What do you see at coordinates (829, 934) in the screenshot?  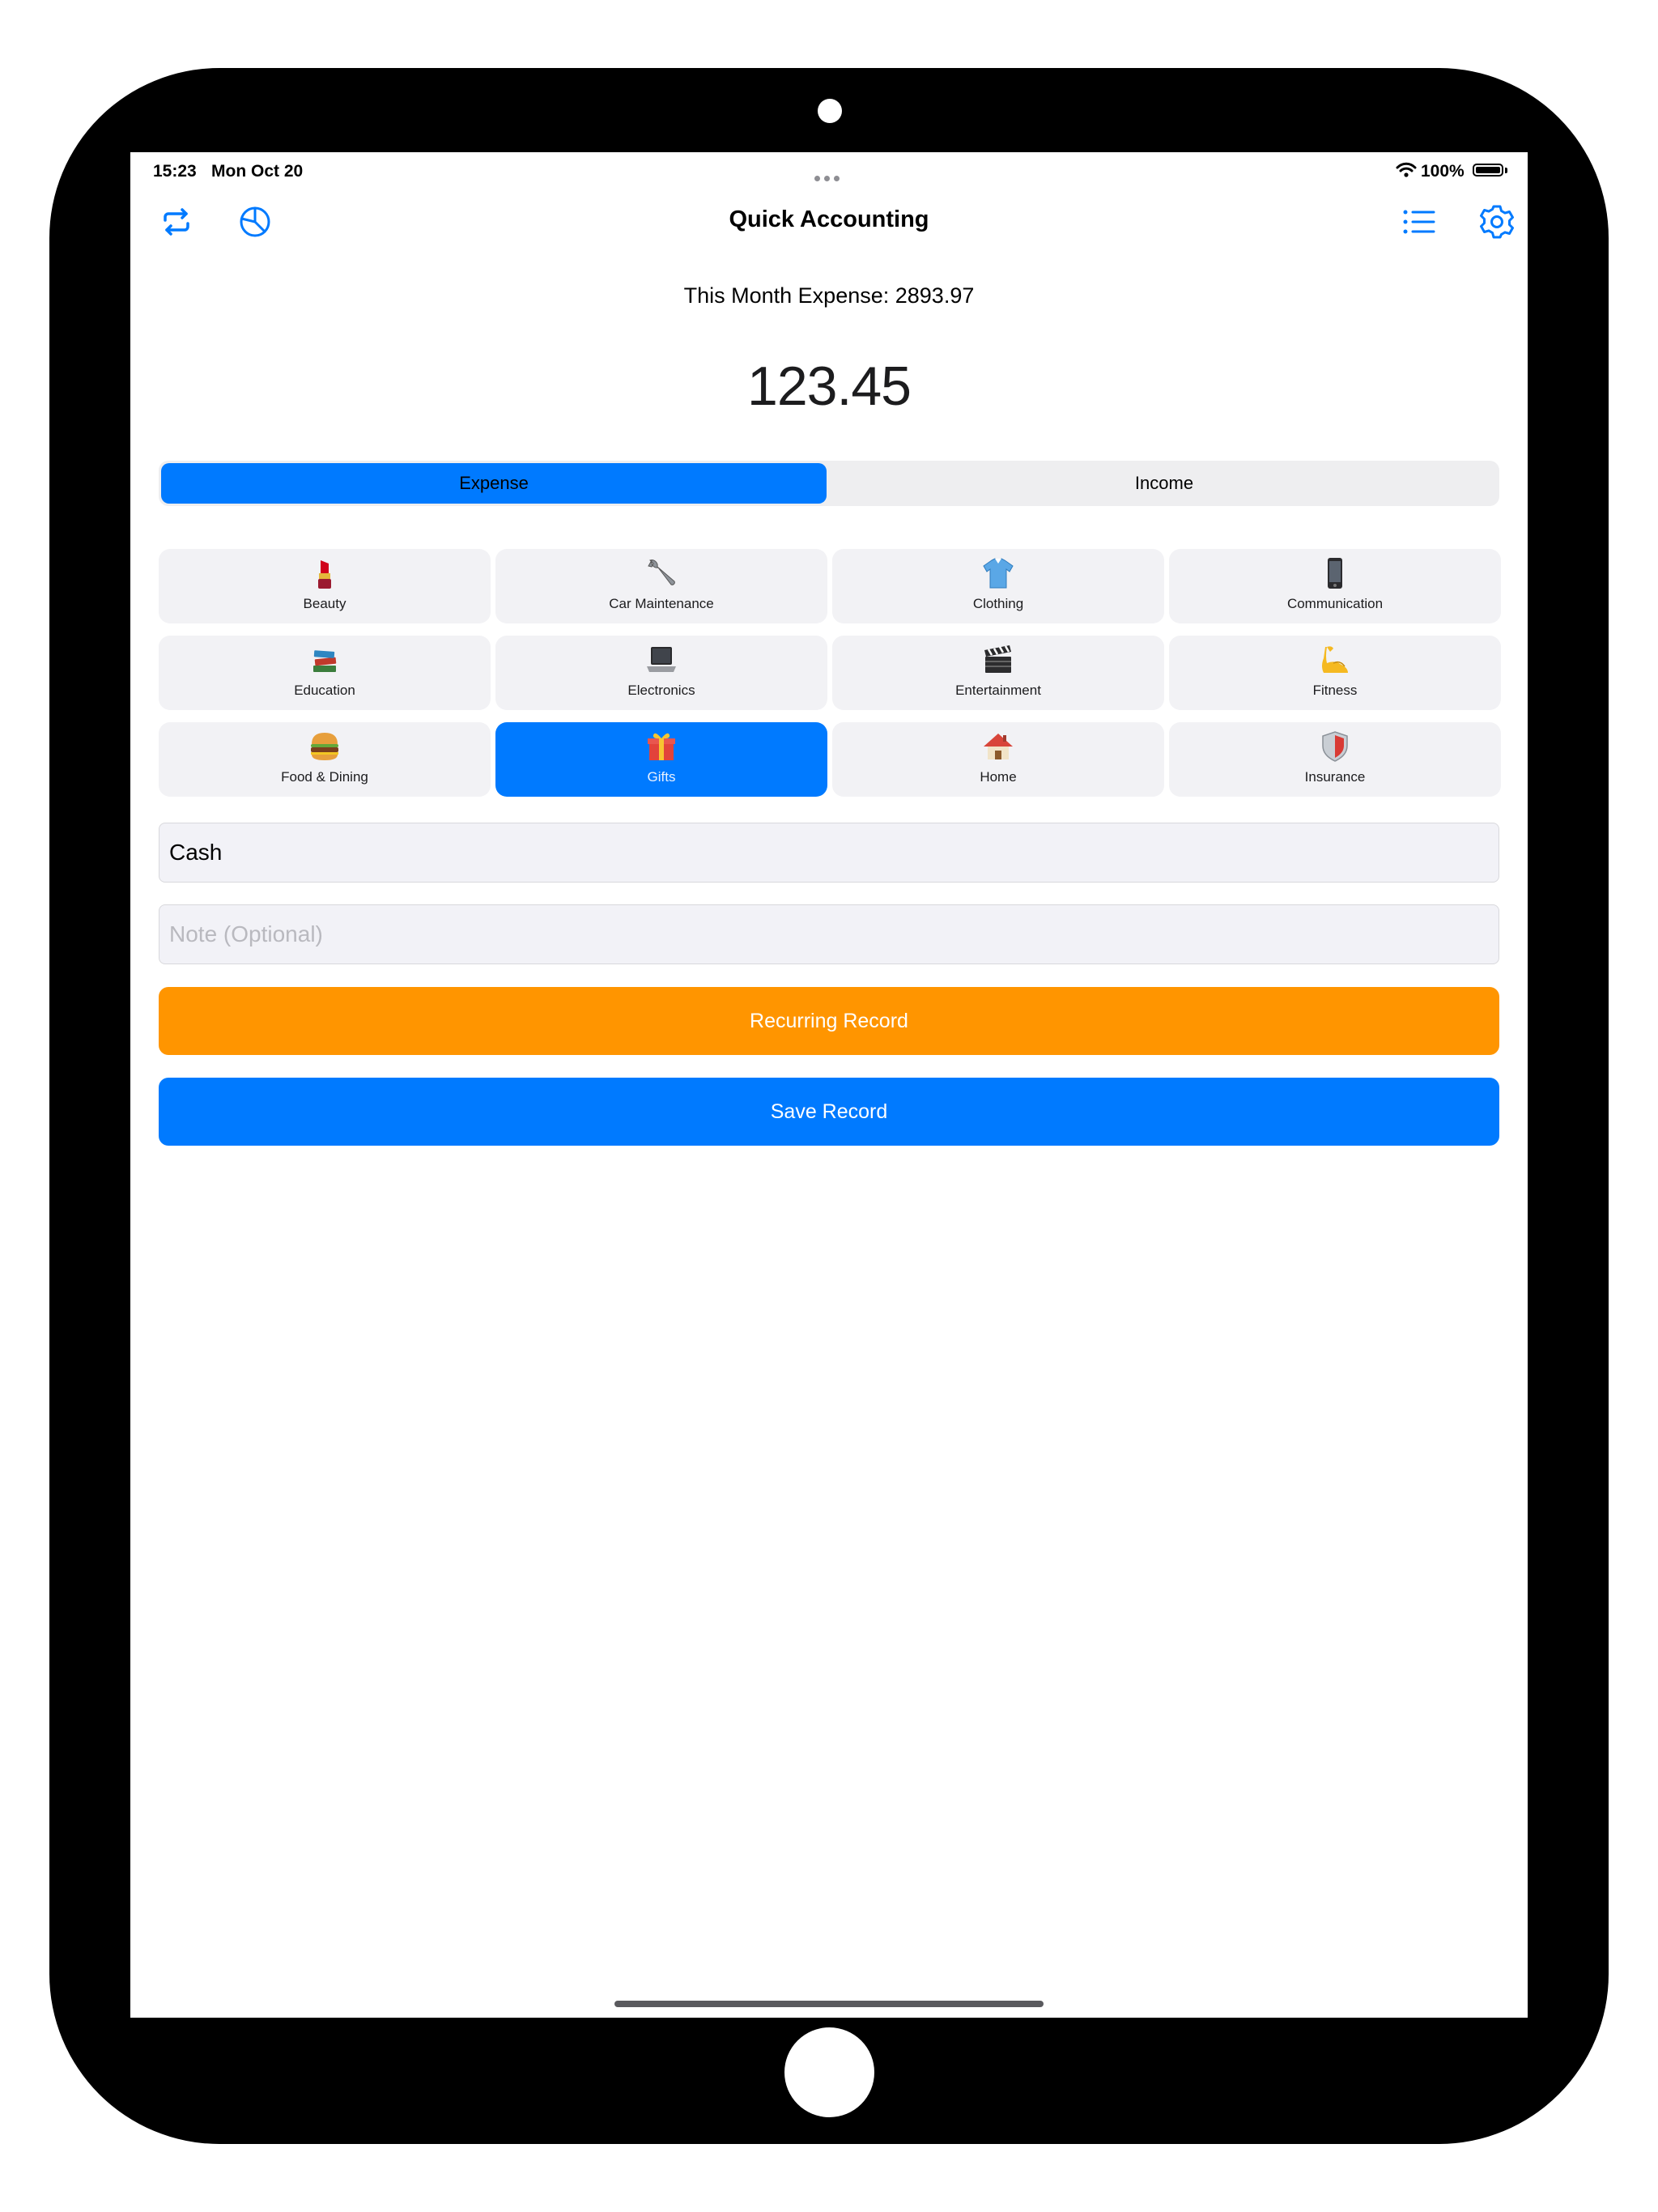 I see `note-input: Note (Optional)` at bounding box center [829, 934].